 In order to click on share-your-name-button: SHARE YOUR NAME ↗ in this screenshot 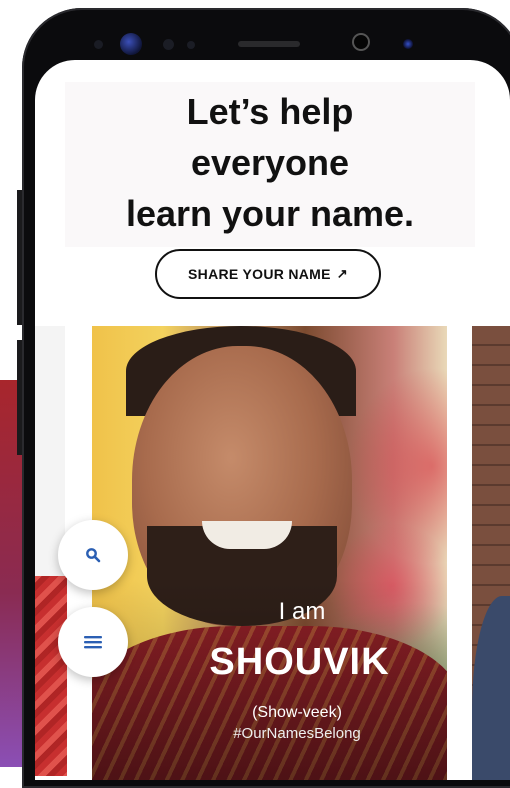, I will do `click(268, 274)`.